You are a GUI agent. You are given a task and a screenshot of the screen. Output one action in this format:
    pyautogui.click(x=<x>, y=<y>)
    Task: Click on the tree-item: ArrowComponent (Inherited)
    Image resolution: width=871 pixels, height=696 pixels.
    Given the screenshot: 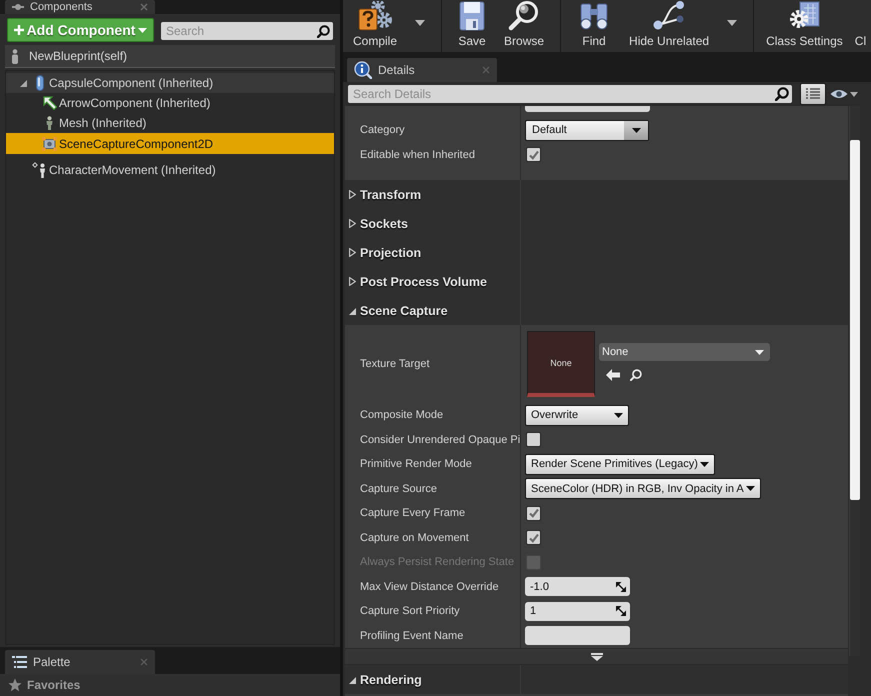 What is the action you would take?
    pyautogui.click(x=170, y=103)
    